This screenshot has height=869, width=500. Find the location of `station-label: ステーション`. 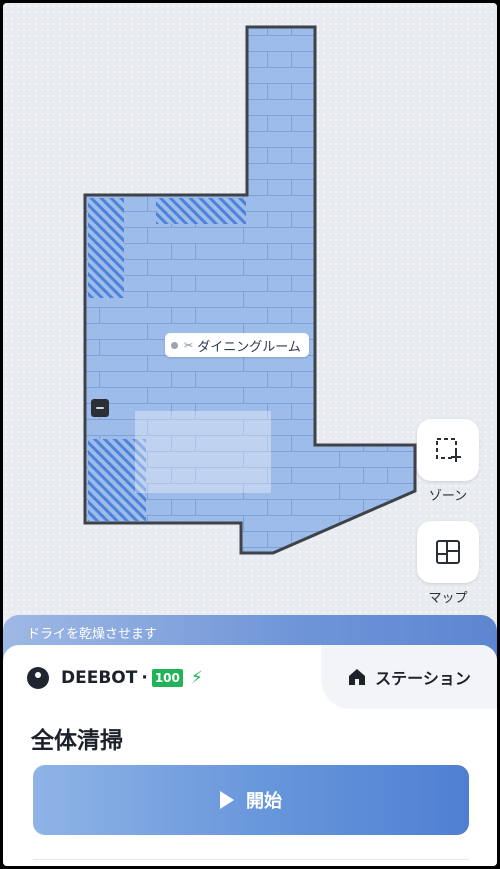

station-label: ステーション is located at coordinates (423, 678).